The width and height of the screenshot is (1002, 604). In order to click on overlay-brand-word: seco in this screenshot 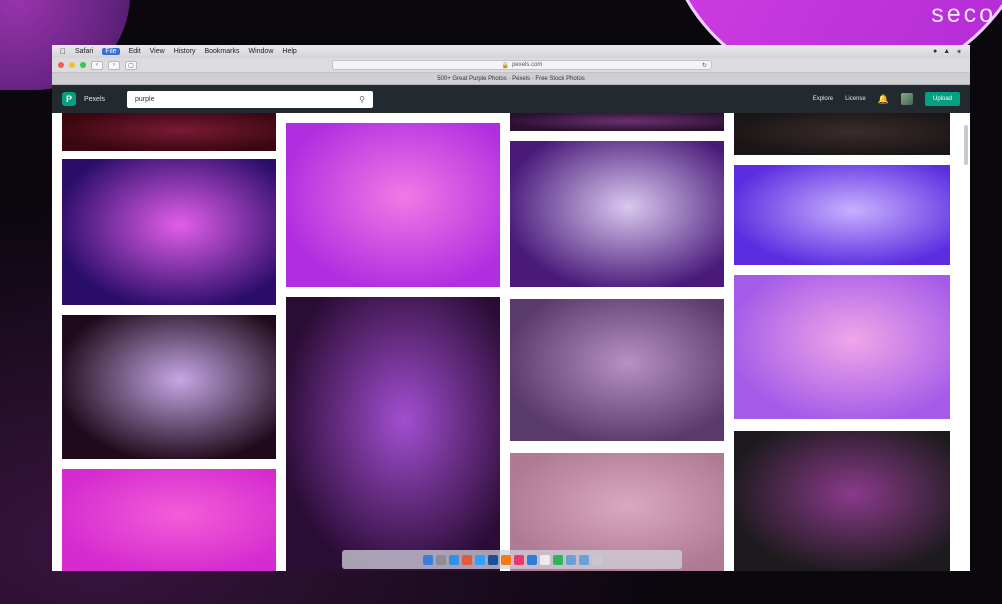, I will do `click(963, 14)`.